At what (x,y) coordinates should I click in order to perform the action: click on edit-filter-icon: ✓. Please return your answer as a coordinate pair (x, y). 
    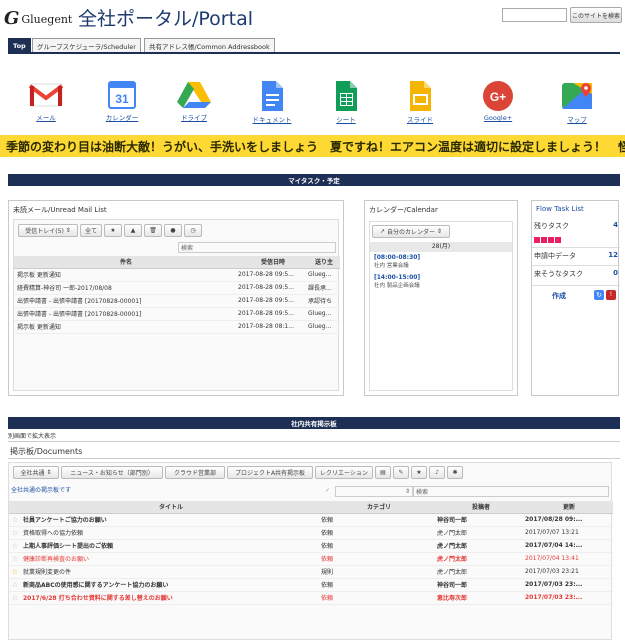
    Looking at the image, I should click on (329, 491).